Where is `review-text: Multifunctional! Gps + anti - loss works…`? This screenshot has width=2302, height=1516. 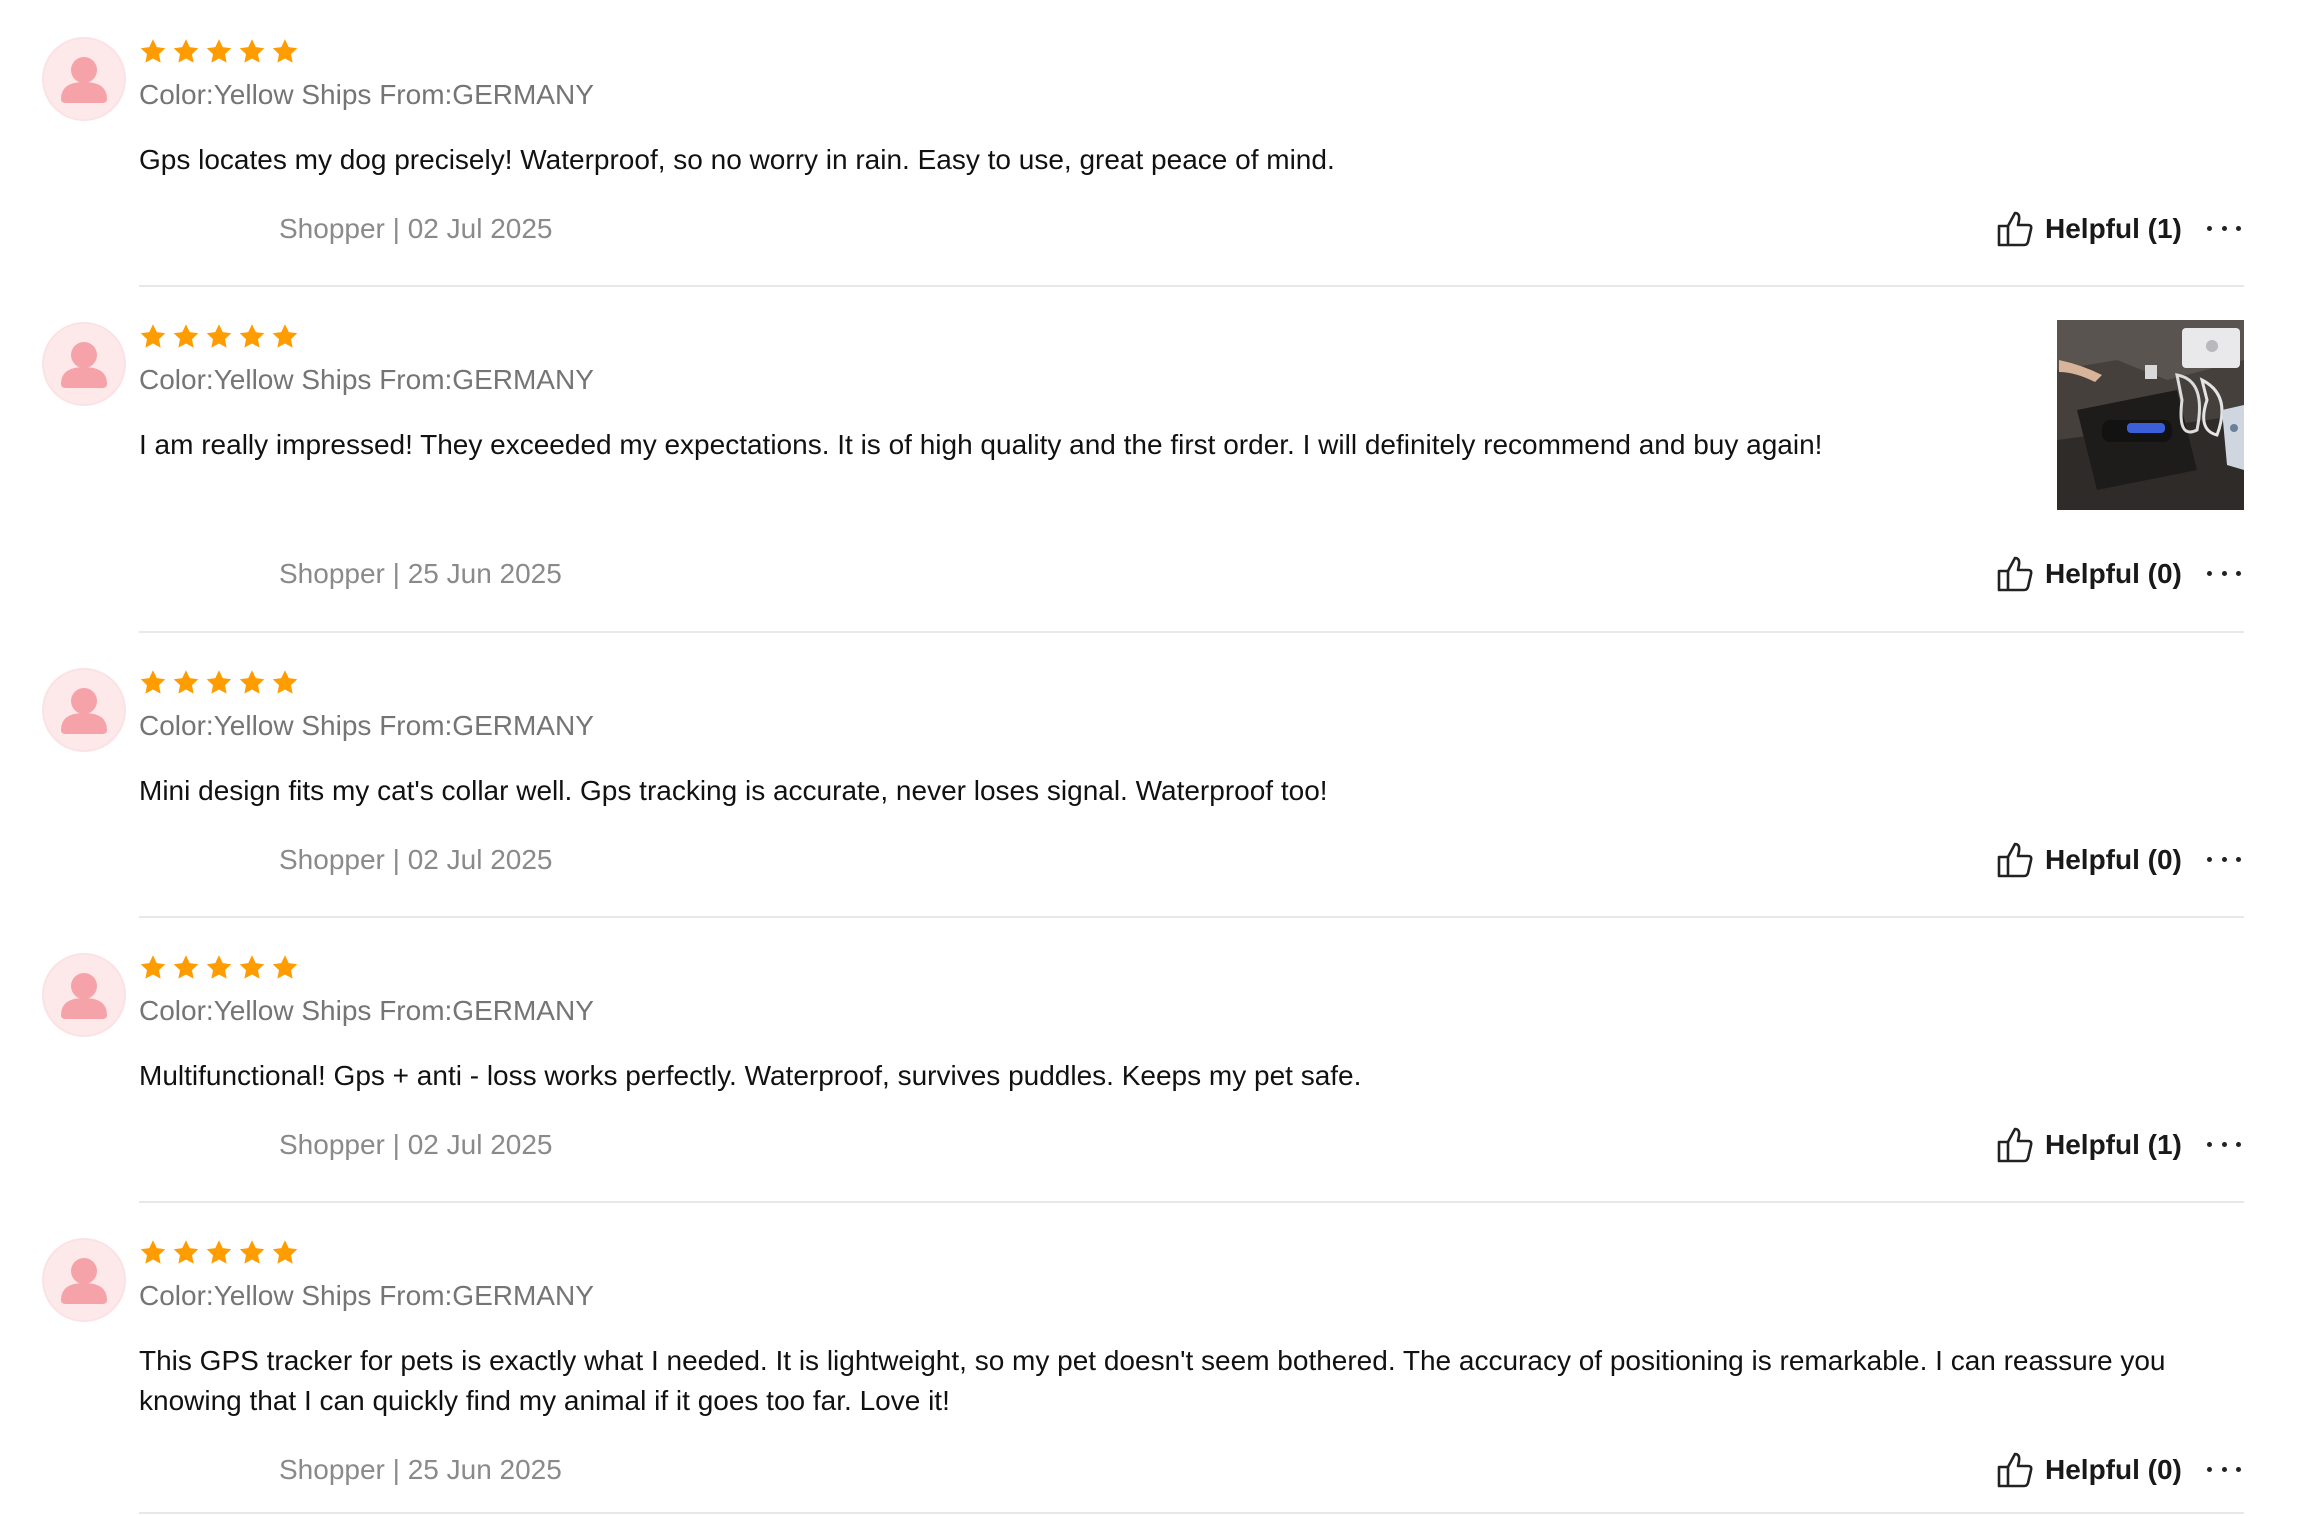
review-text: Multifunctional! Gps + anti - loss works… is located at coordinates (750, 1075).